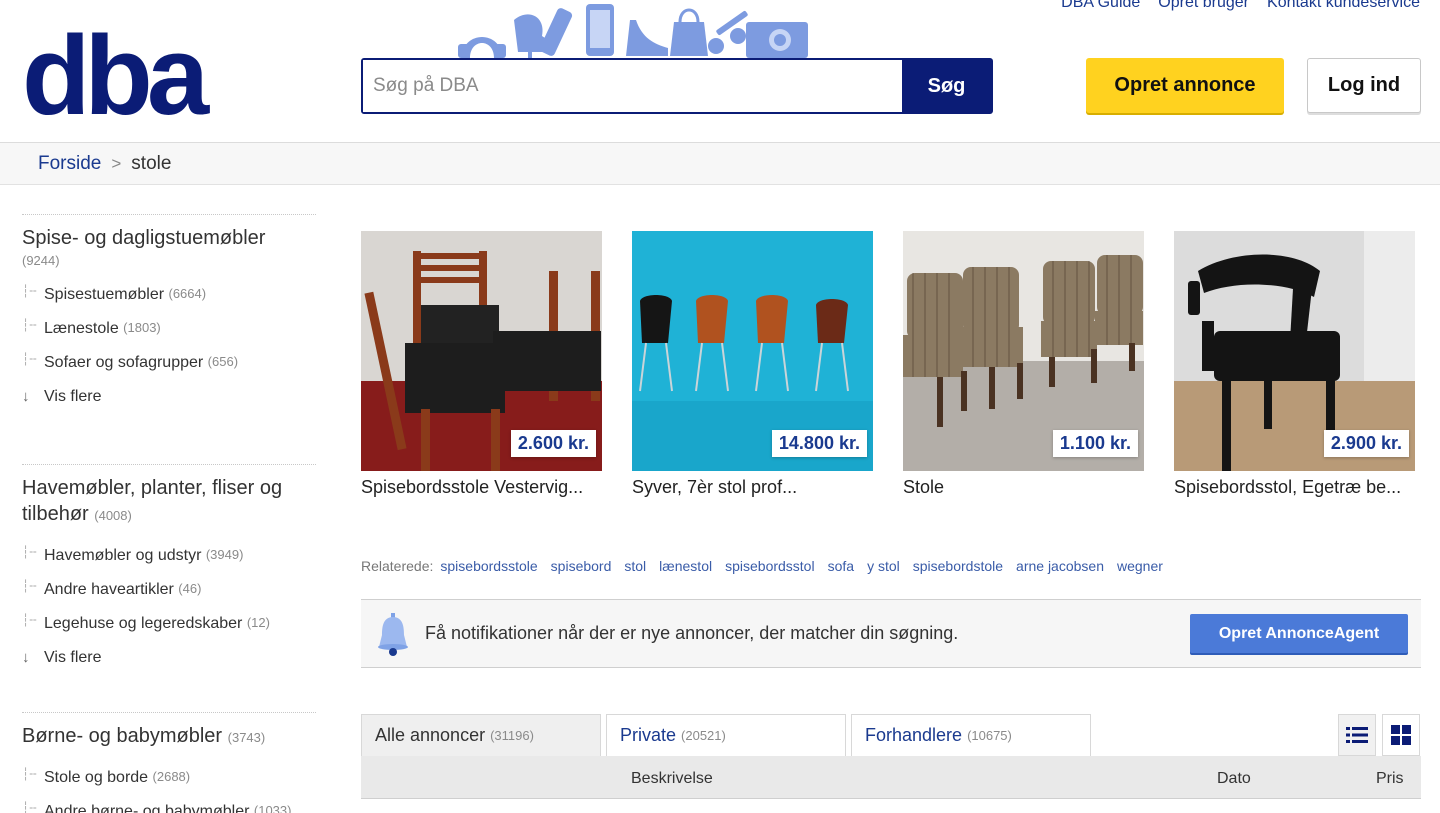  Describe the element at coordinates (1294, 351) in the screenshot. I see `listing-image: 2.900 kr.` at that location.